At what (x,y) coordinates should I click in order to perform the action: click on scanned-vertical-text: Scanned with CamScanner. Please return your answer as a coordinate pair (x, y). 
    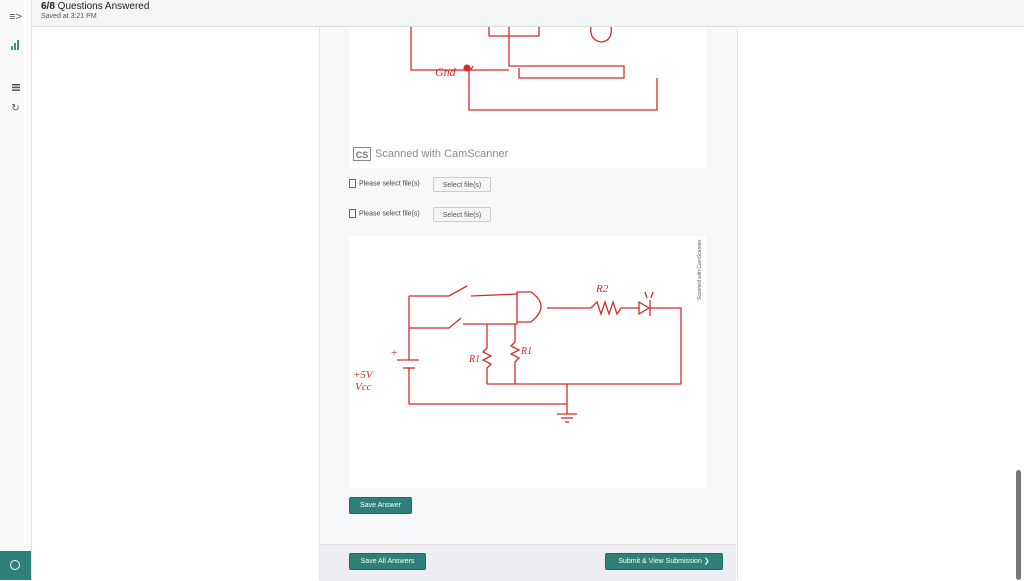
    Looking at the image, I should click on (700, 269).